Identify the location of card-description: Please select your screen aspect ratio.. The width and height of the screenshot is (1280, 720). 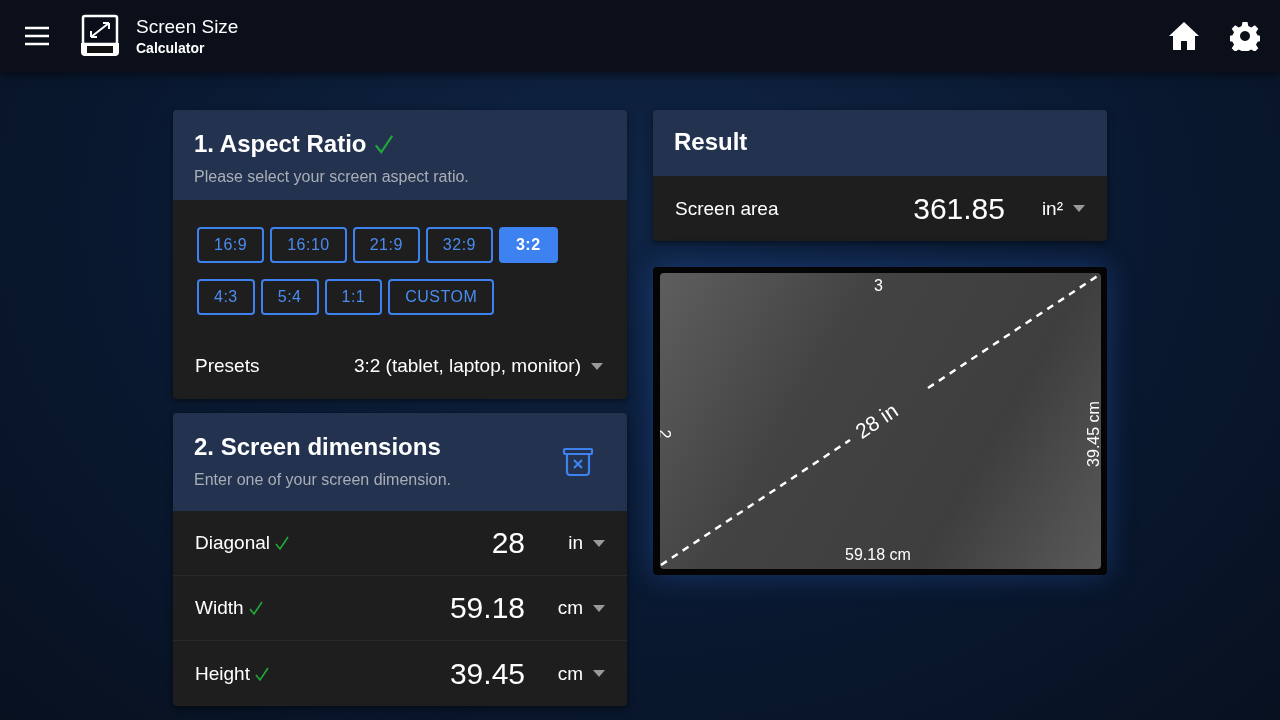
(332, 177).